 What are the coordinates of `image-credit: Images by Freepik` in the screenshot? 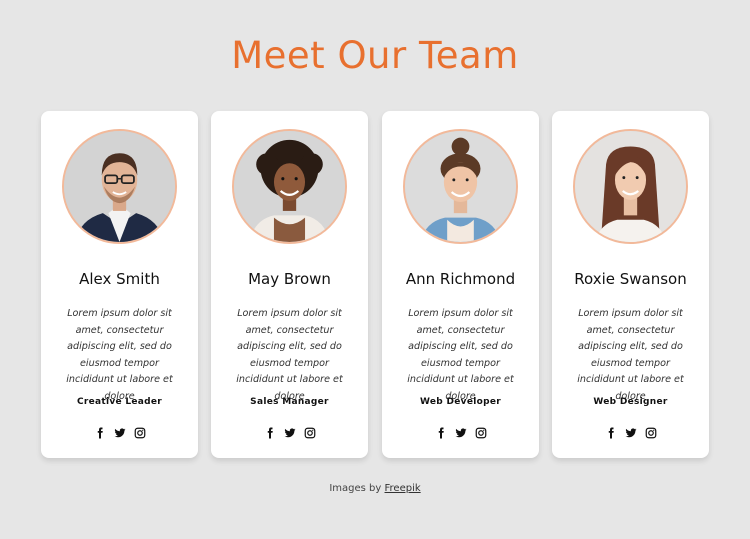 It's located at (375, 488).